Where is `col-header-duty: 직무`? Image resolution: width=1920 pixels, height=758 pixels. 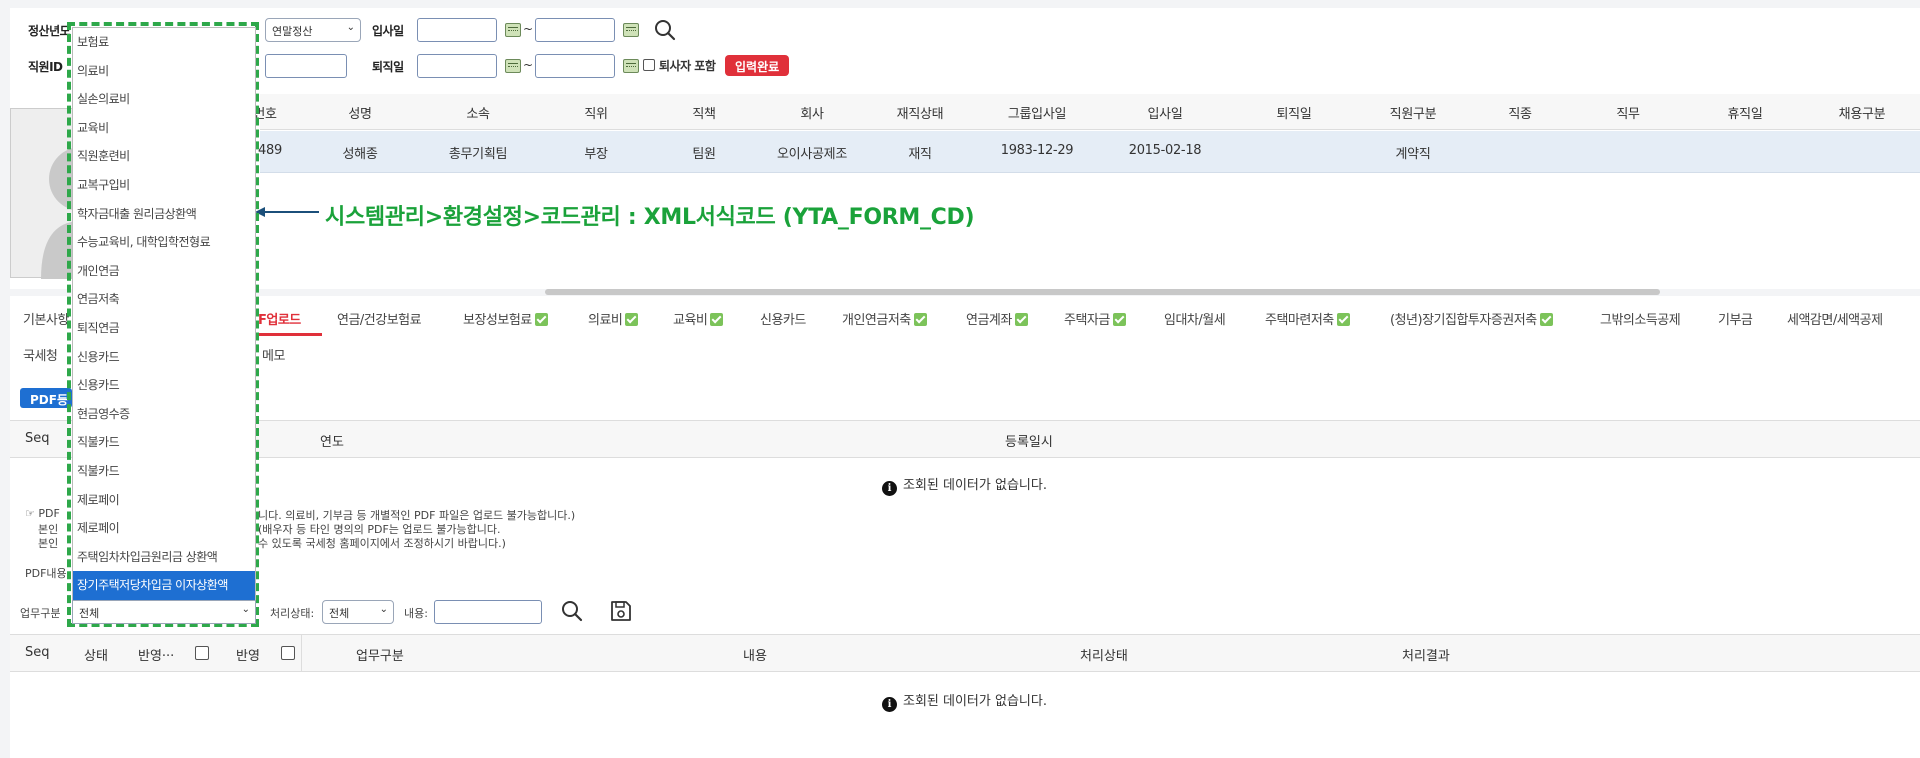 col-header-duty: 직무 is located at coordinates (1628, 114).